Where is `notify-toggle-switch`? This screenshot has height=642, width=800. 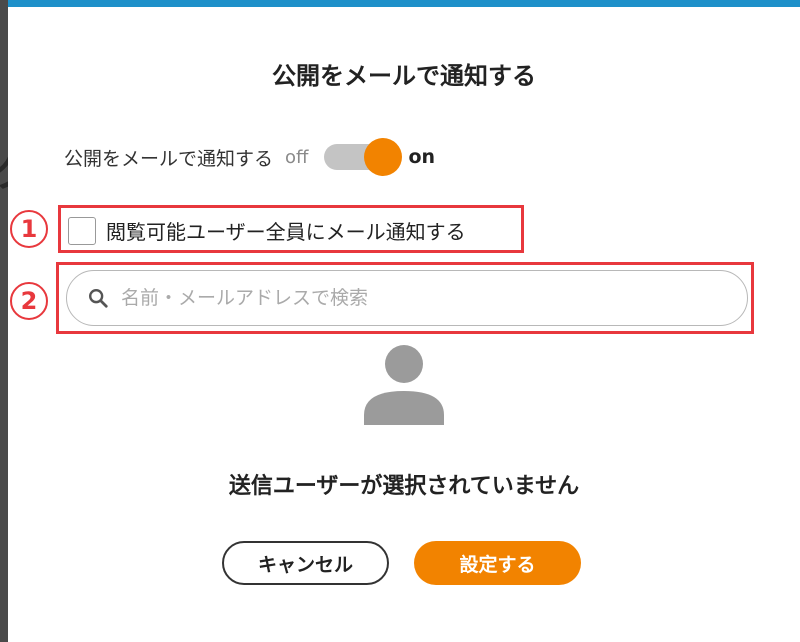
notify-toggle-switch is located at coordinates (361, 157).